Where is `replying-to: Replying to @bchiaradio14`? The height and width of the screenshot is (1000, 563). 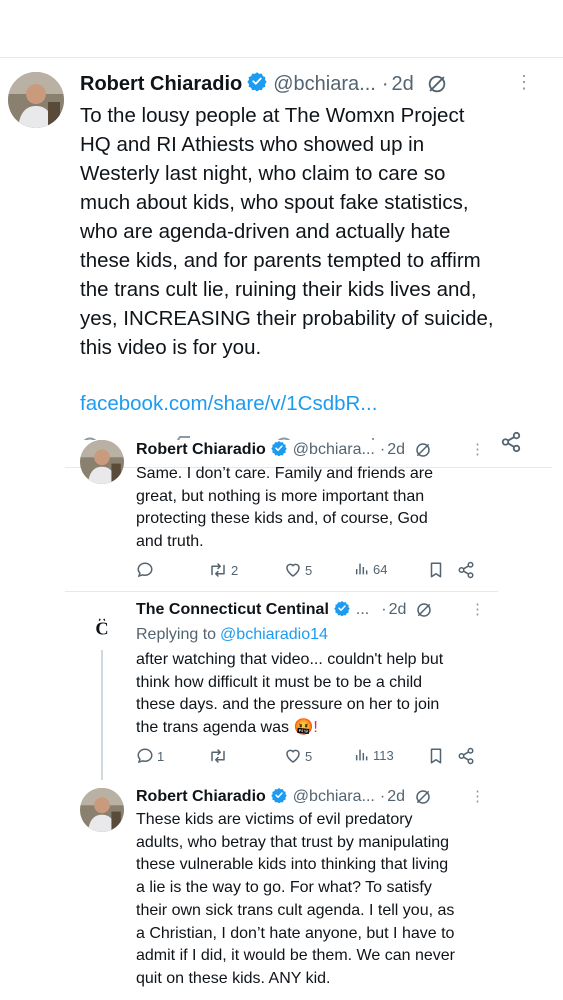 replying-to: Replying to @bchiaradio14 is located at coordinates (232, 635).